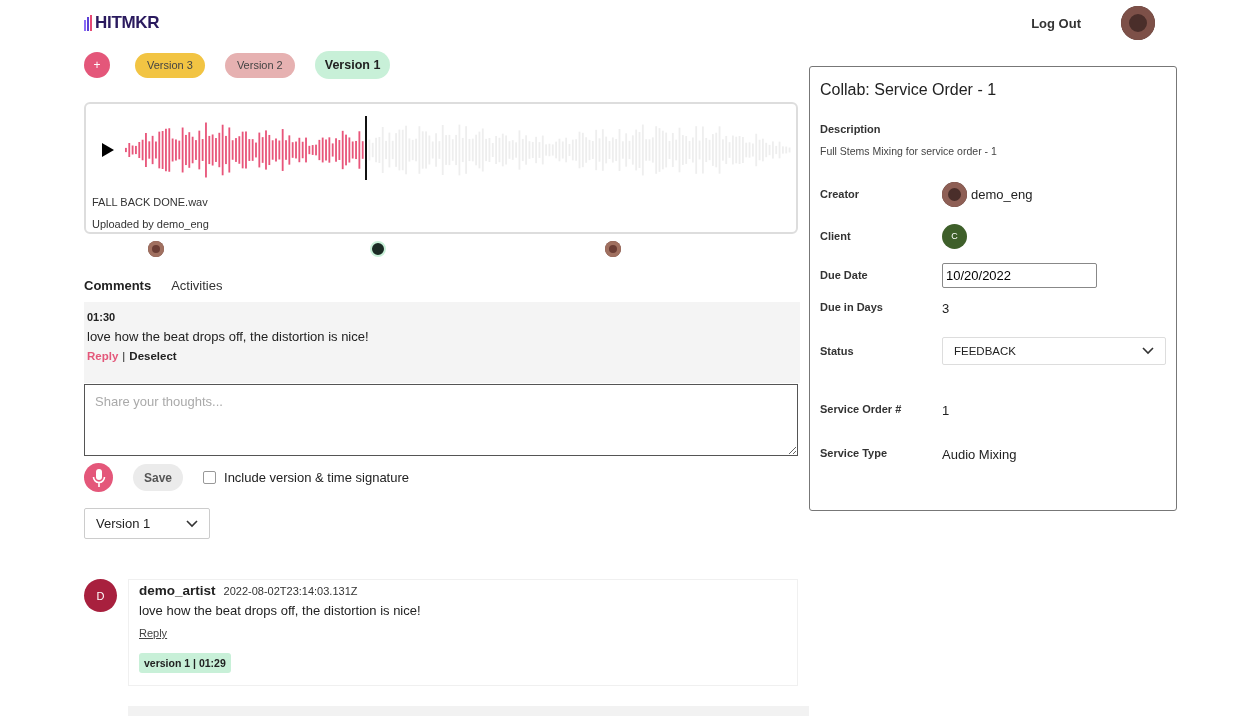 The height and width of the screenshot is (720, 1256). What do you see at coordinates (837, 351) in the screenshot?
I see `field-label: Status` at bounding box center [837, 351].